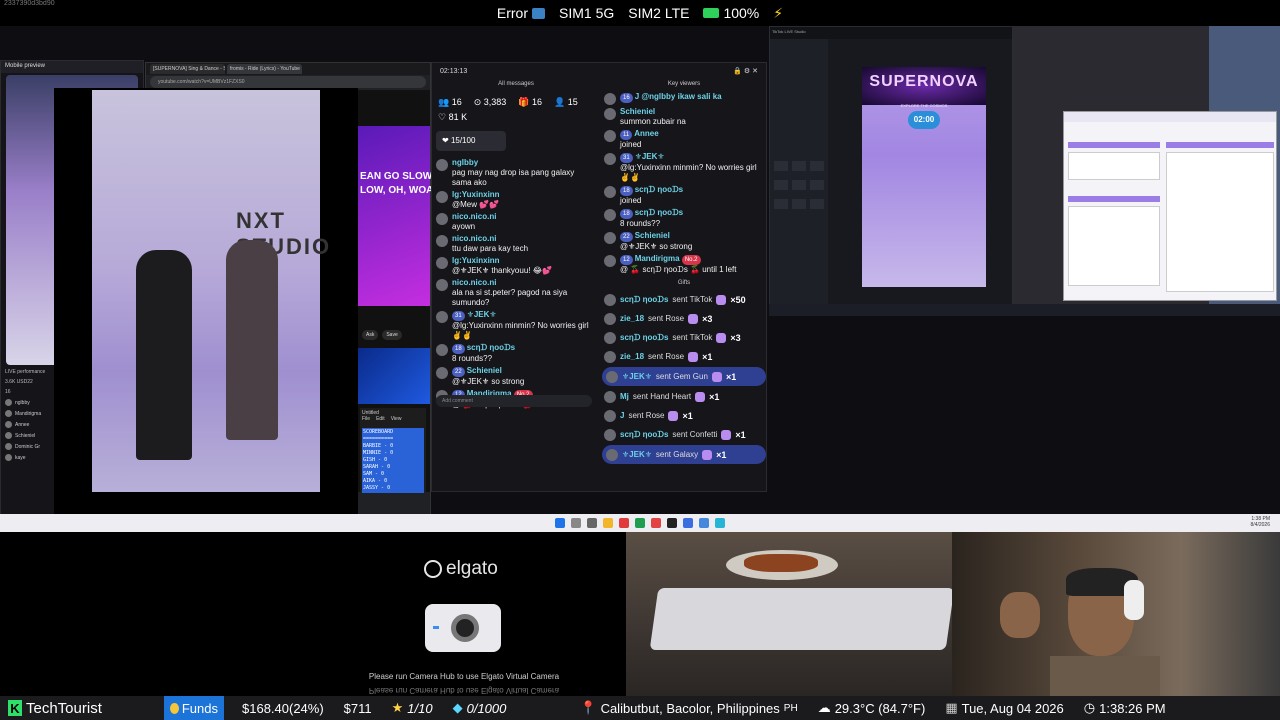 The image size is (1280, 720). What do you see at coordinates (608, 523) in the screenshot?
I see `folder-icon` at bounding box center [608, 523].